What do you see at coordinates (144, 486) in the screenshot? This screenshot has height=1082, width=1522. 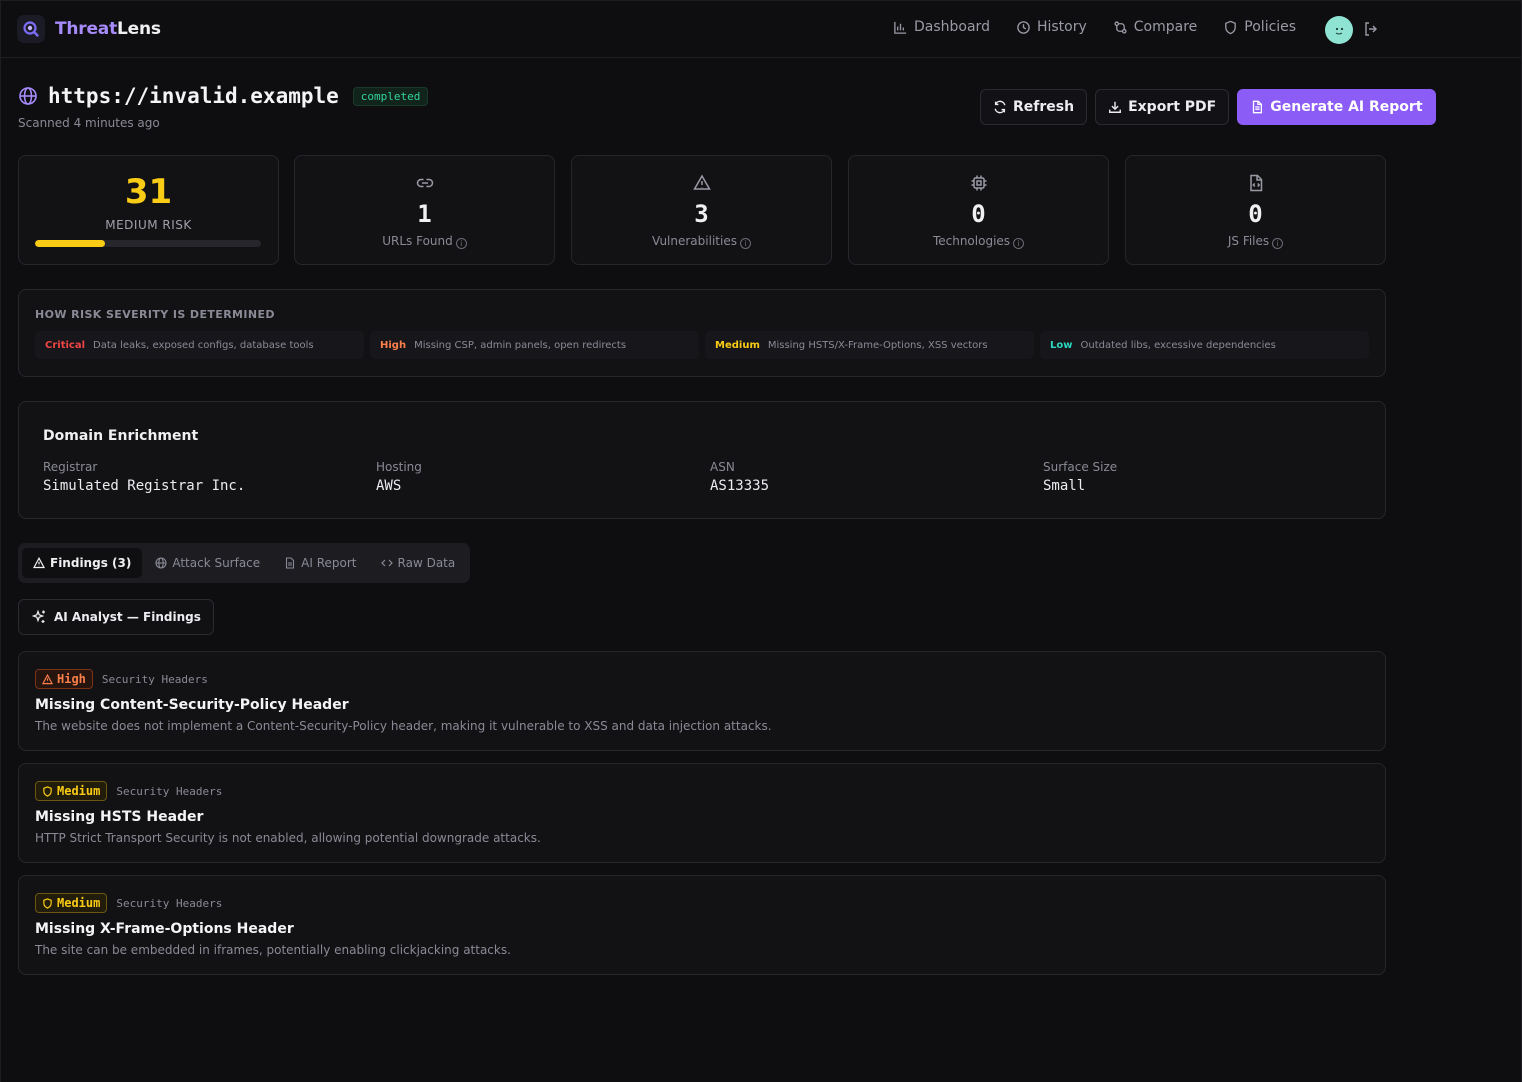 I see `field-value: Simulated Registrar Inc.` at bounding box center [144, 486].